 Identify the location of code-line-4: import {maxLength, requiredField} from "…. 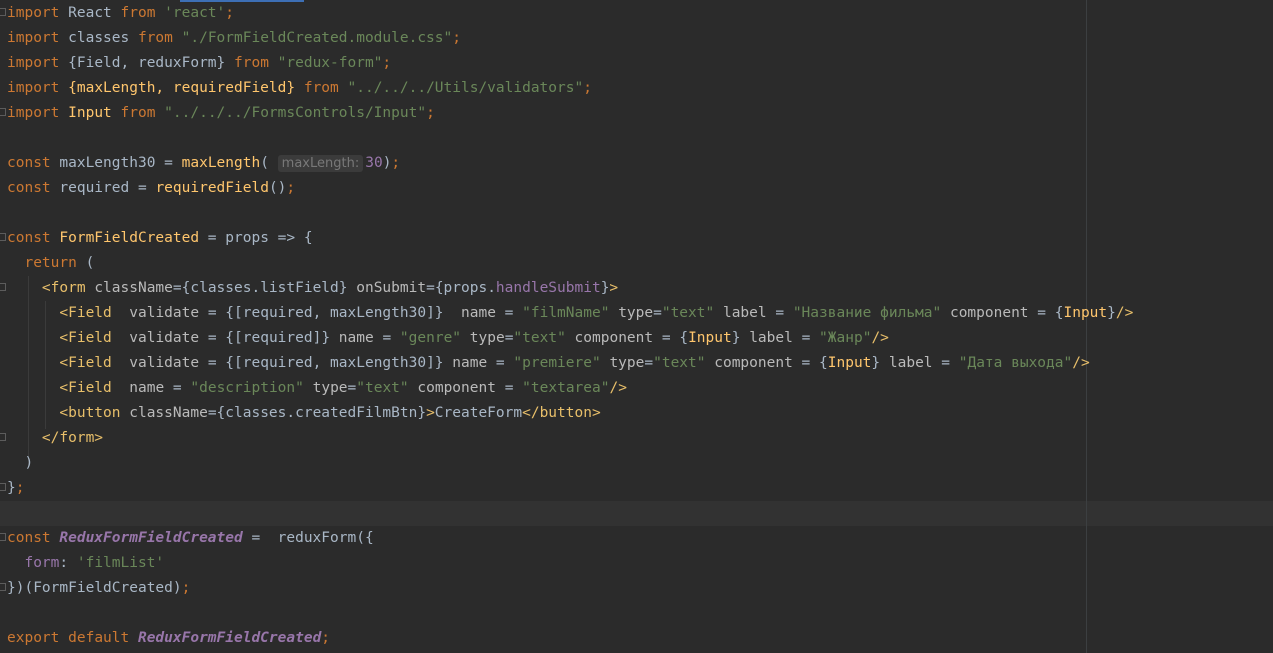
(299, 88).